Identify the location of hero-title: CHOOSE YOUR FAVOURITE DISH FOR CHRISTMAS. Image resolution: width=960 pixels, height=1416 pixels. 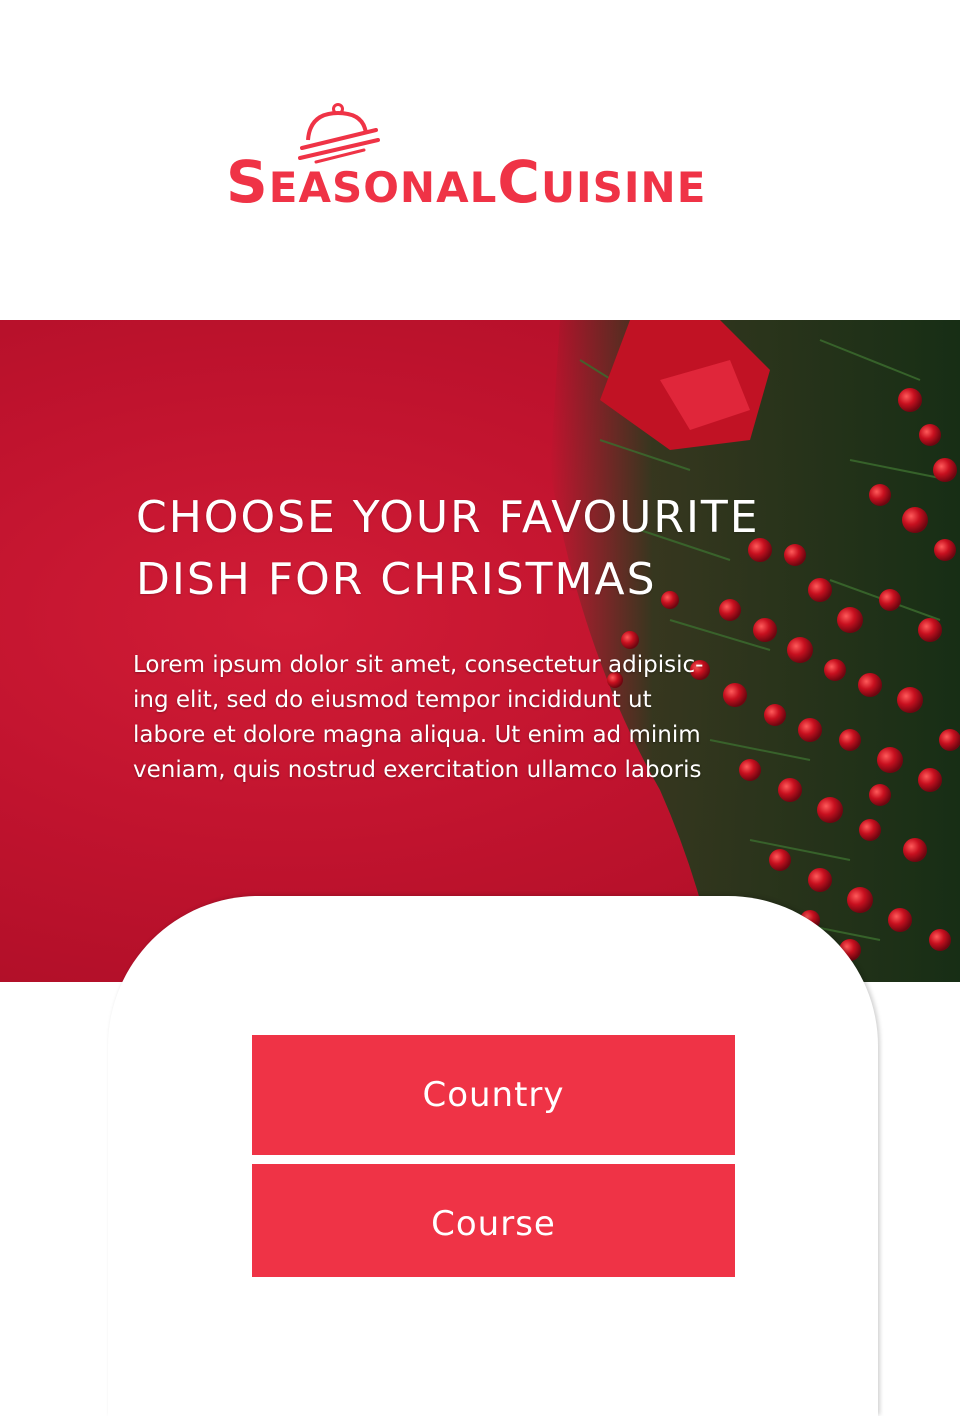
(448, 549).